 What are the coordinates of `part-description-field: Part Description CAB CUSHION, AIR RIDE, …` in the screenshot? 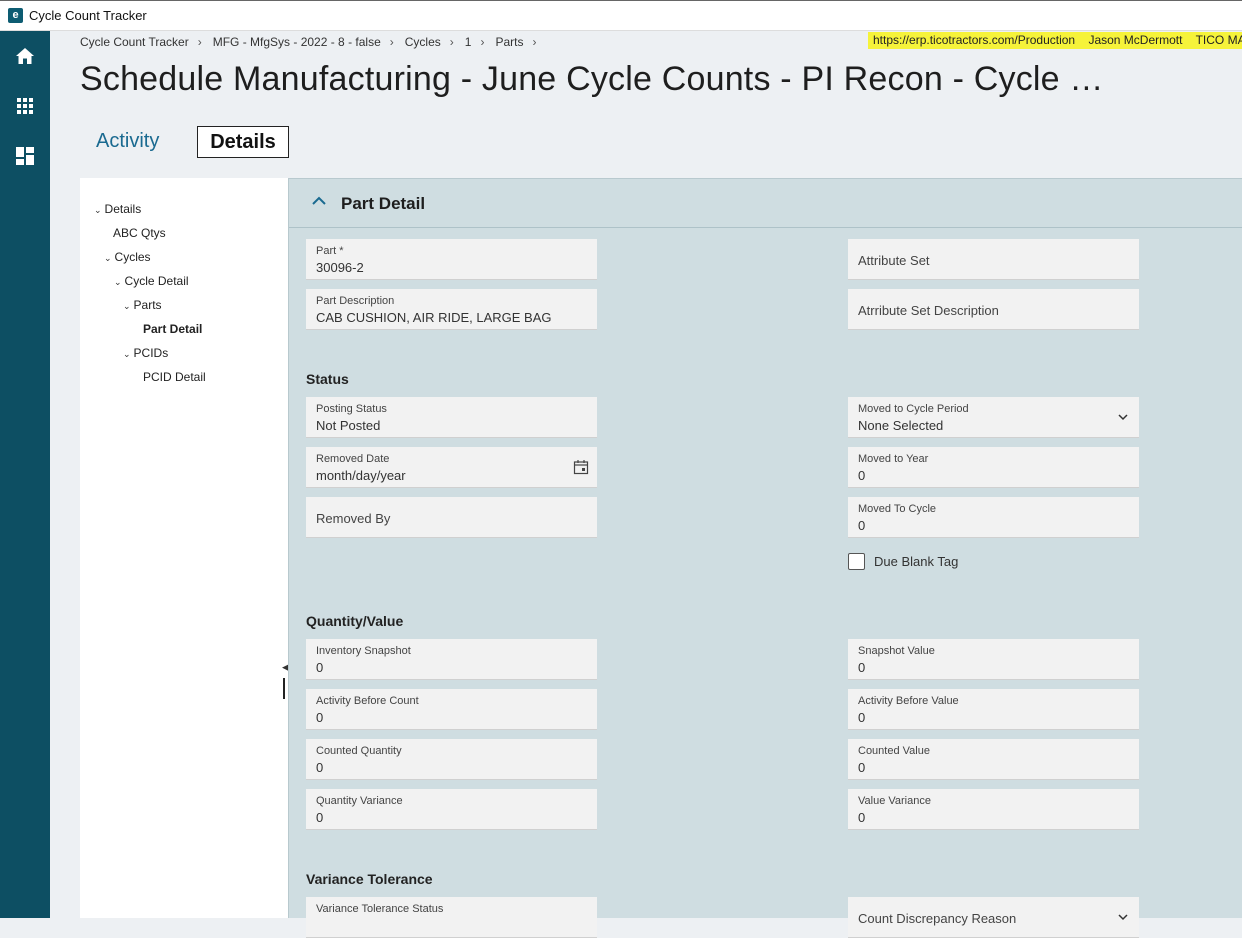 It's located at (451, 309).